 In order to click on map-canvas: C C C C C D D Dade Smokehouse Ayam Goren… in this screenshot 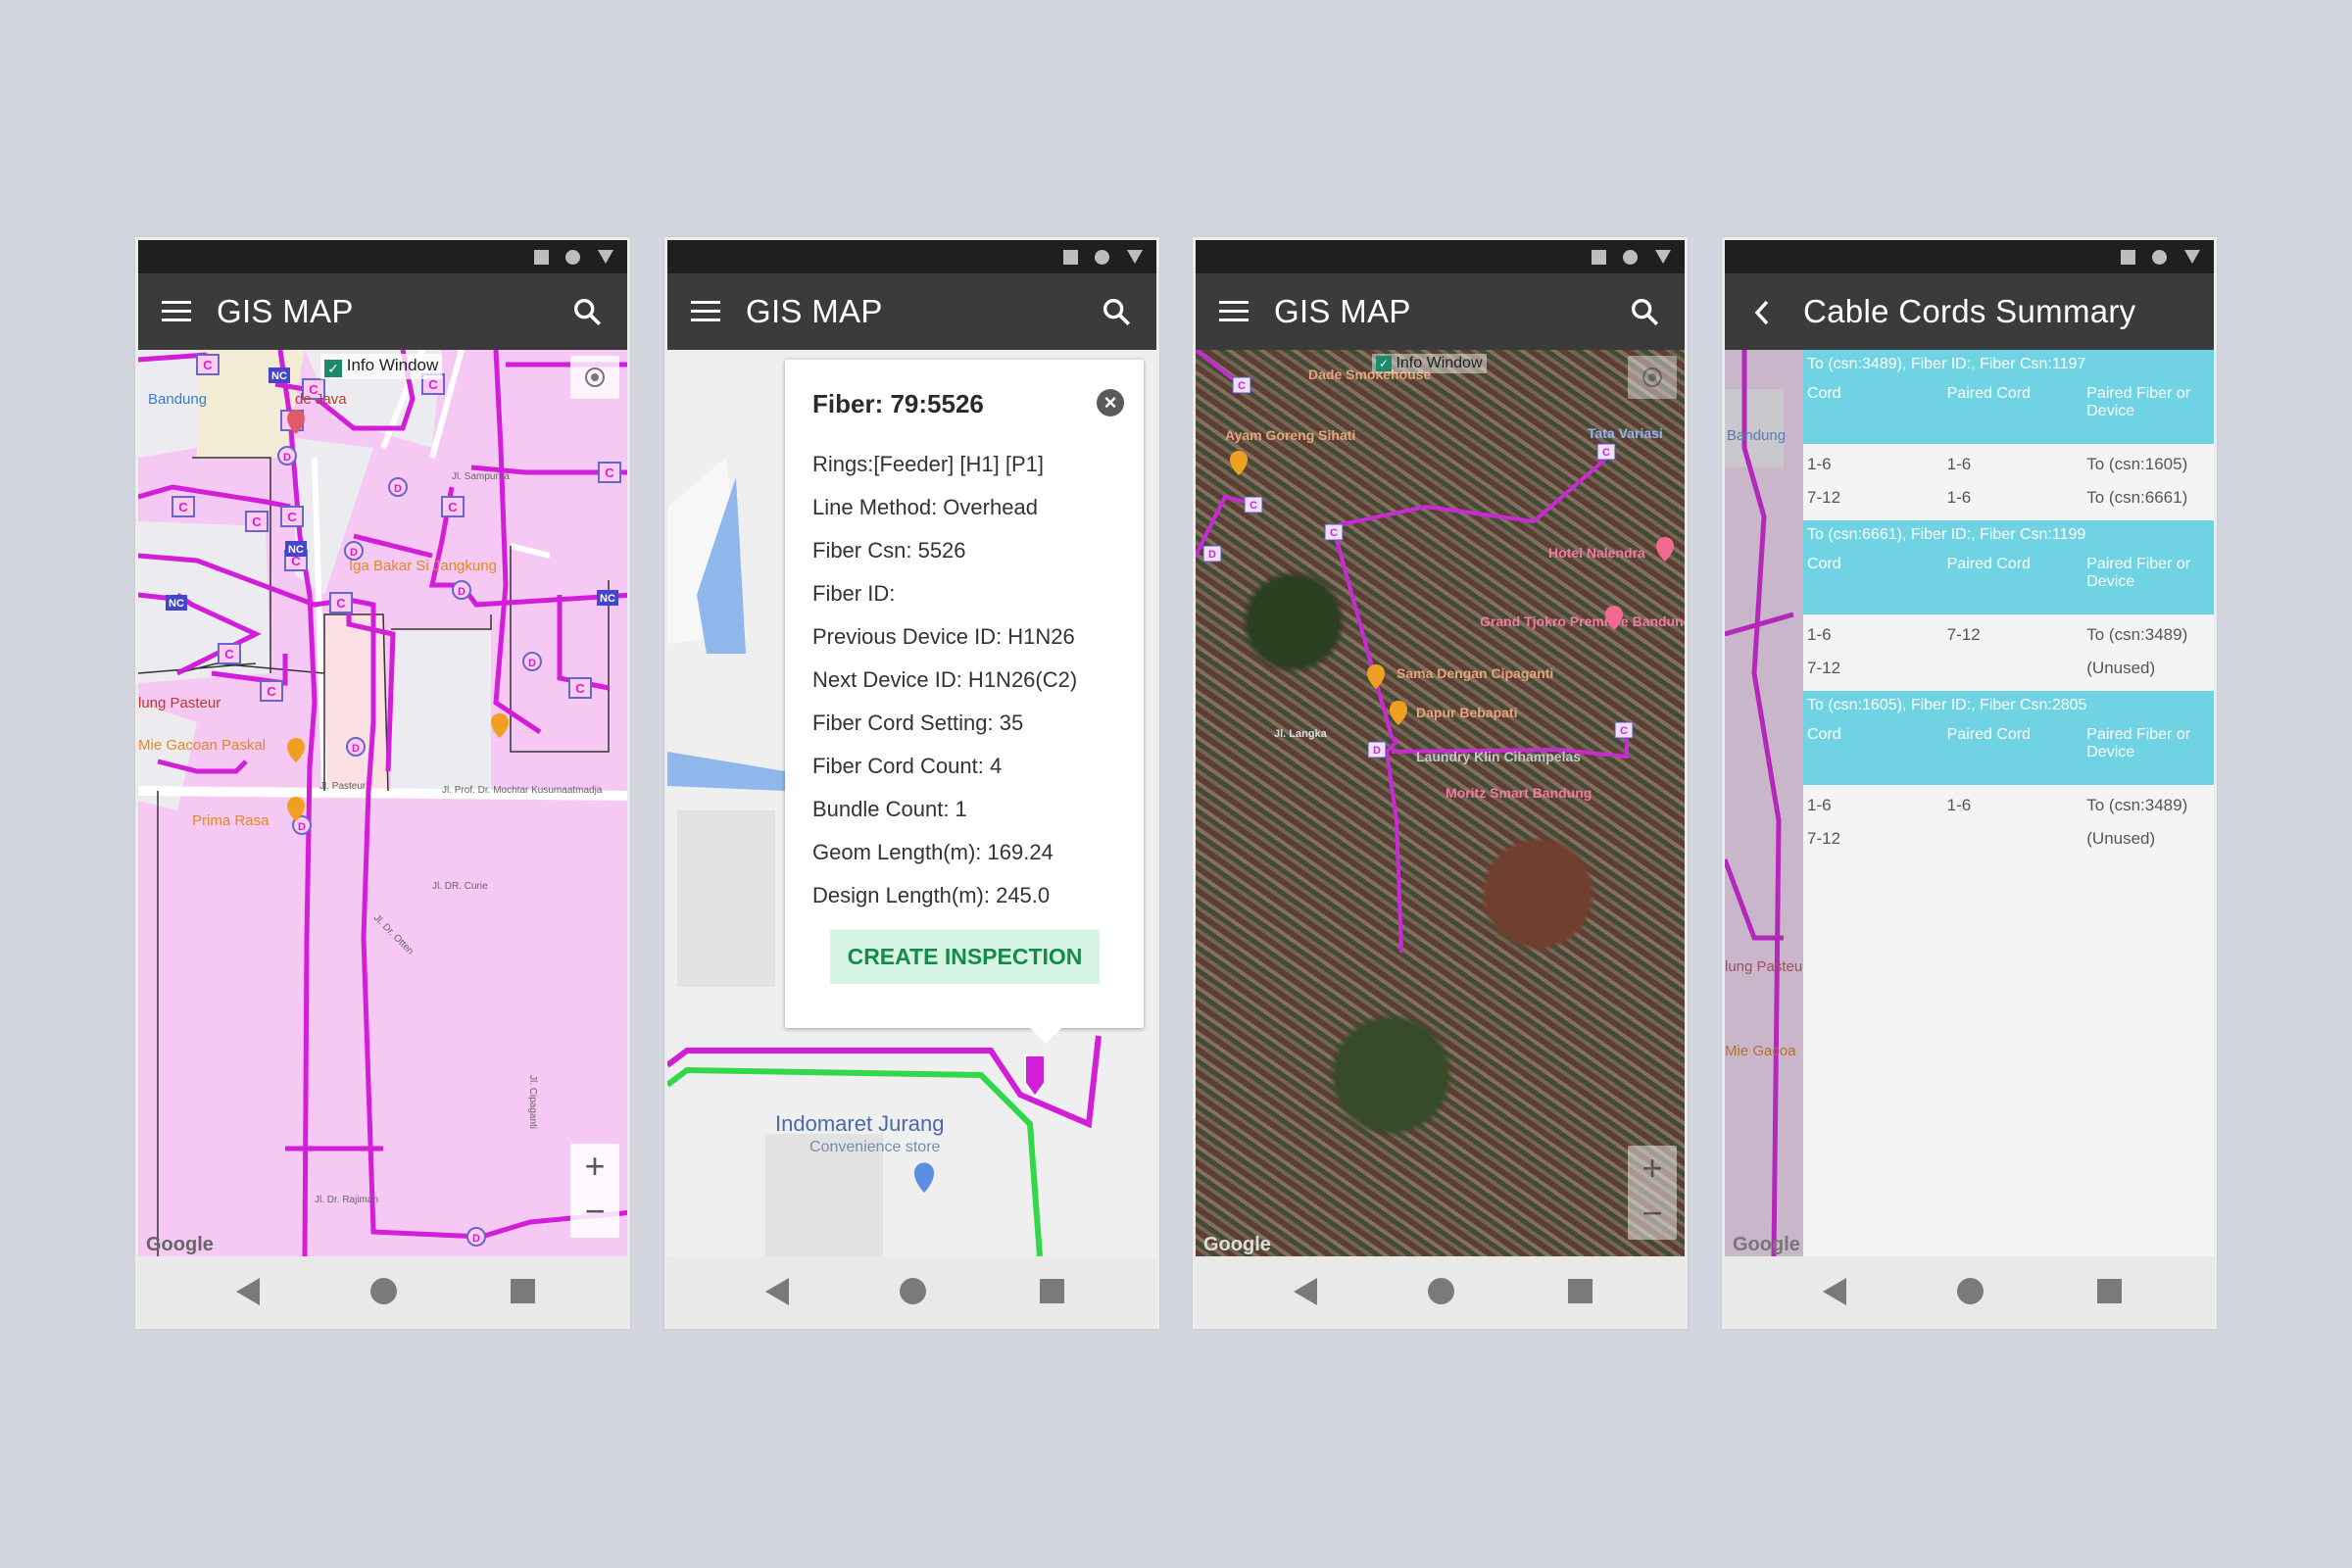, I will do `click(1440, 803)`.